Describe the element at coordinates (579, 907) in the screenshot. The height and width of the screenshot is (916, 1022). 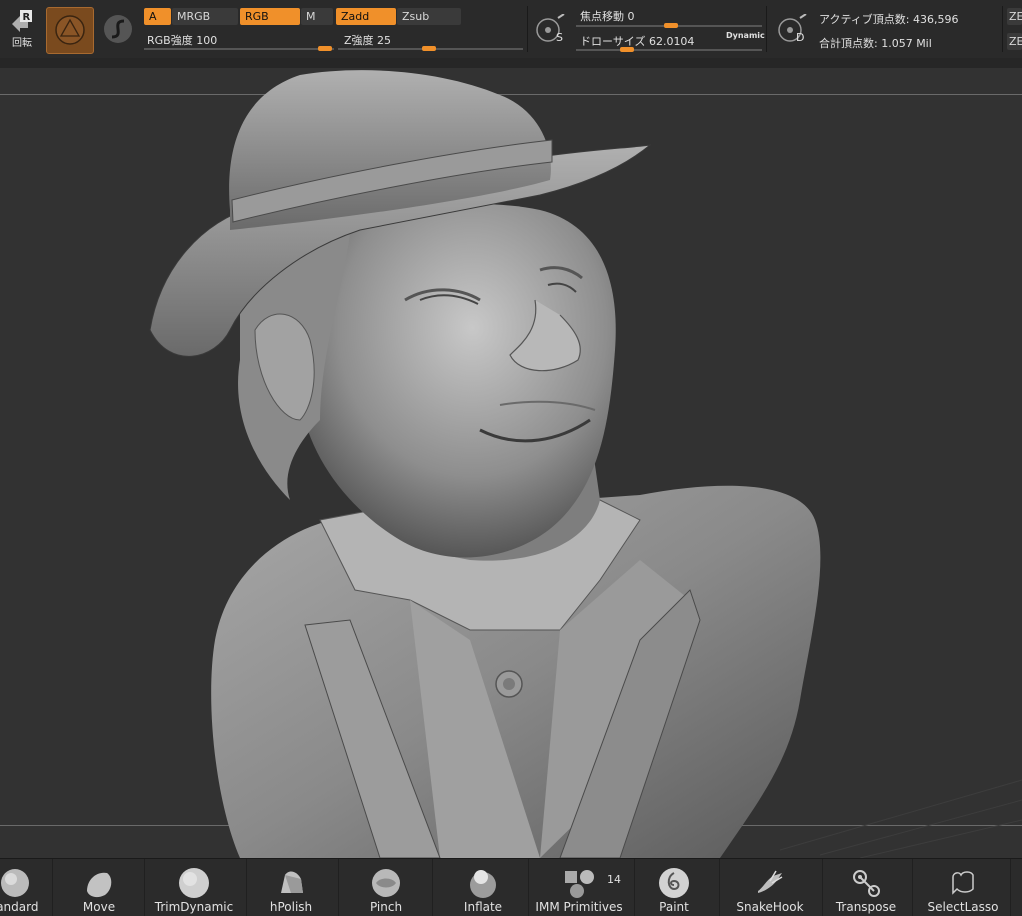
I see `tool-label: IMM Primitives` at that location.